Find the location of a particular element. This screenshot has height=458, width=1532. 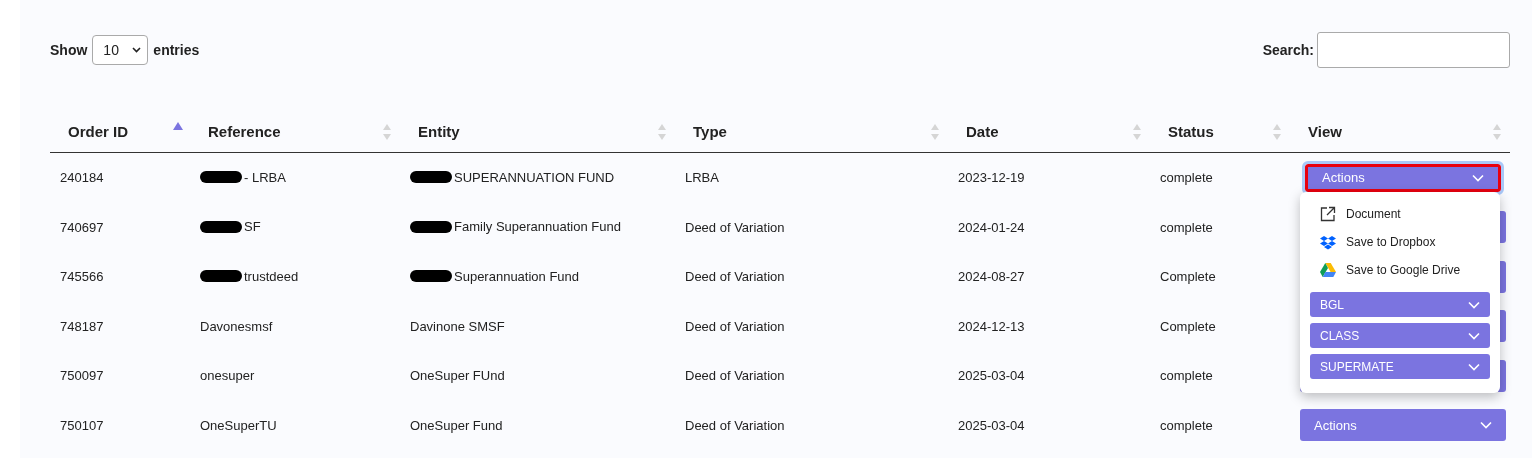

column-header: Reference is located at coordinates (244, 131).